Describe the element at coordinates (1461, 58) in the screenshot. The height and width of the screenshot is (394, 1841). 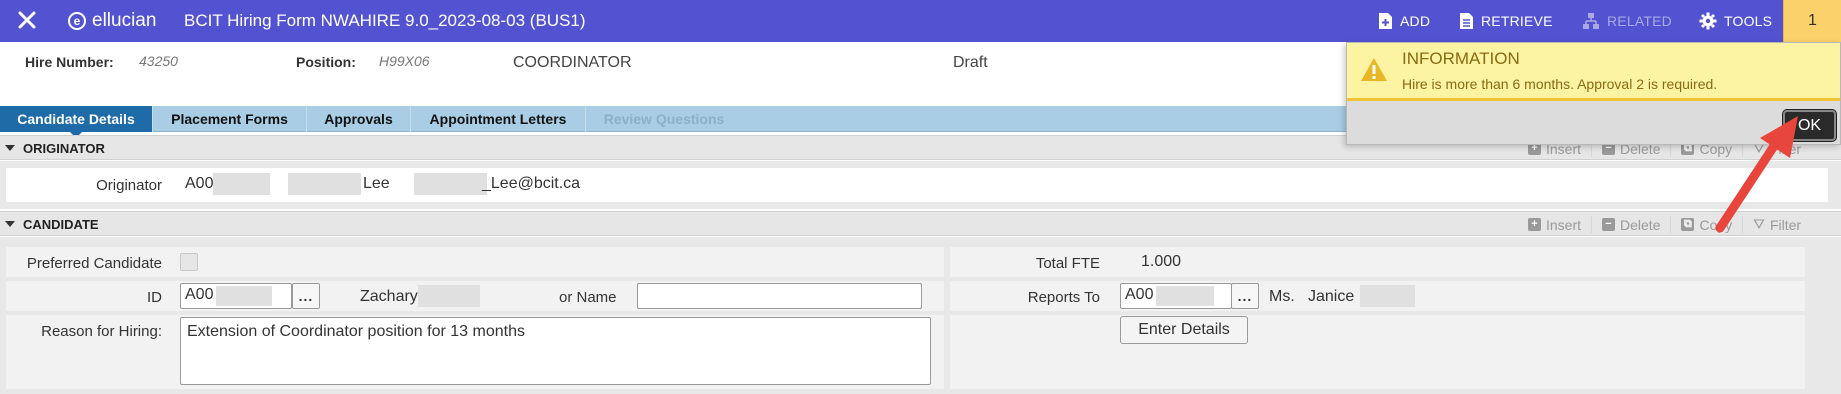
I see `notification-title: INFORMATION` at that location.